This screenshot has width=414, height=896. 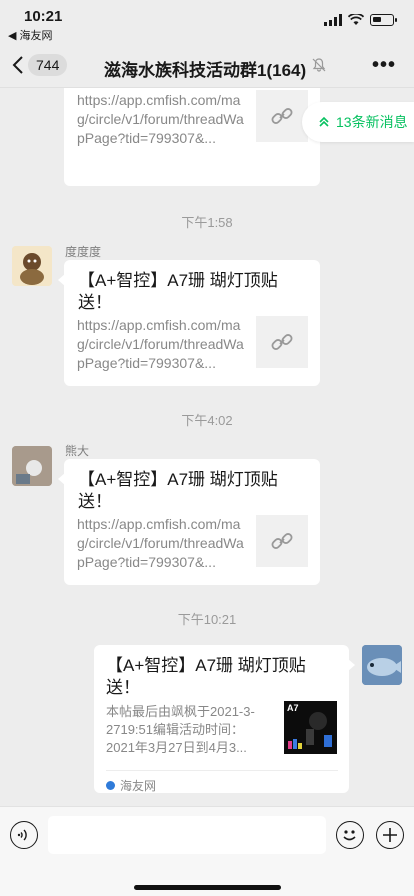 What do you see at coordinates (384, 65) in the screenshot?
I see `more-icon: •••` at bounding box center [384, 65].